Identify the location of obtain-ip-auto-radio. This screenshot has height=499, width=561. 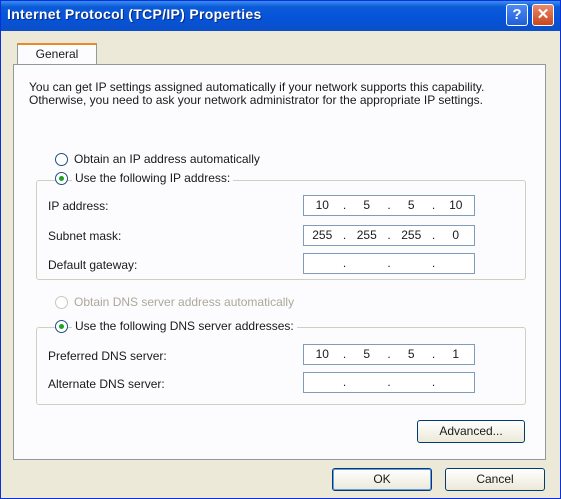
(61, 159).